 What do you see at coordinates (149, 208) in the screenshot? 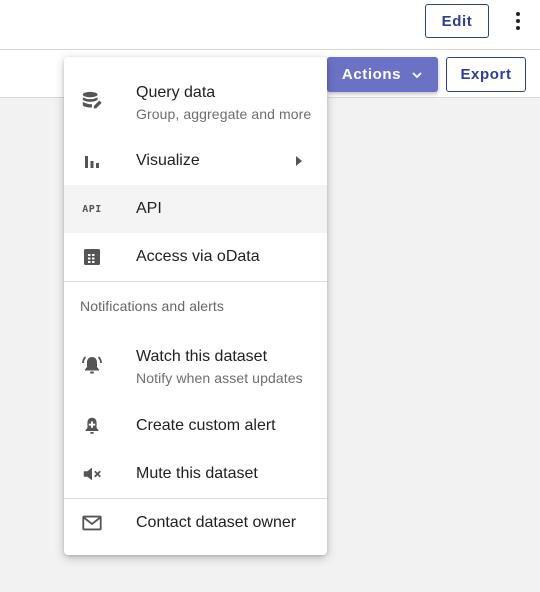
I see `menu-item-label: API` at bounding box center [149, 208].